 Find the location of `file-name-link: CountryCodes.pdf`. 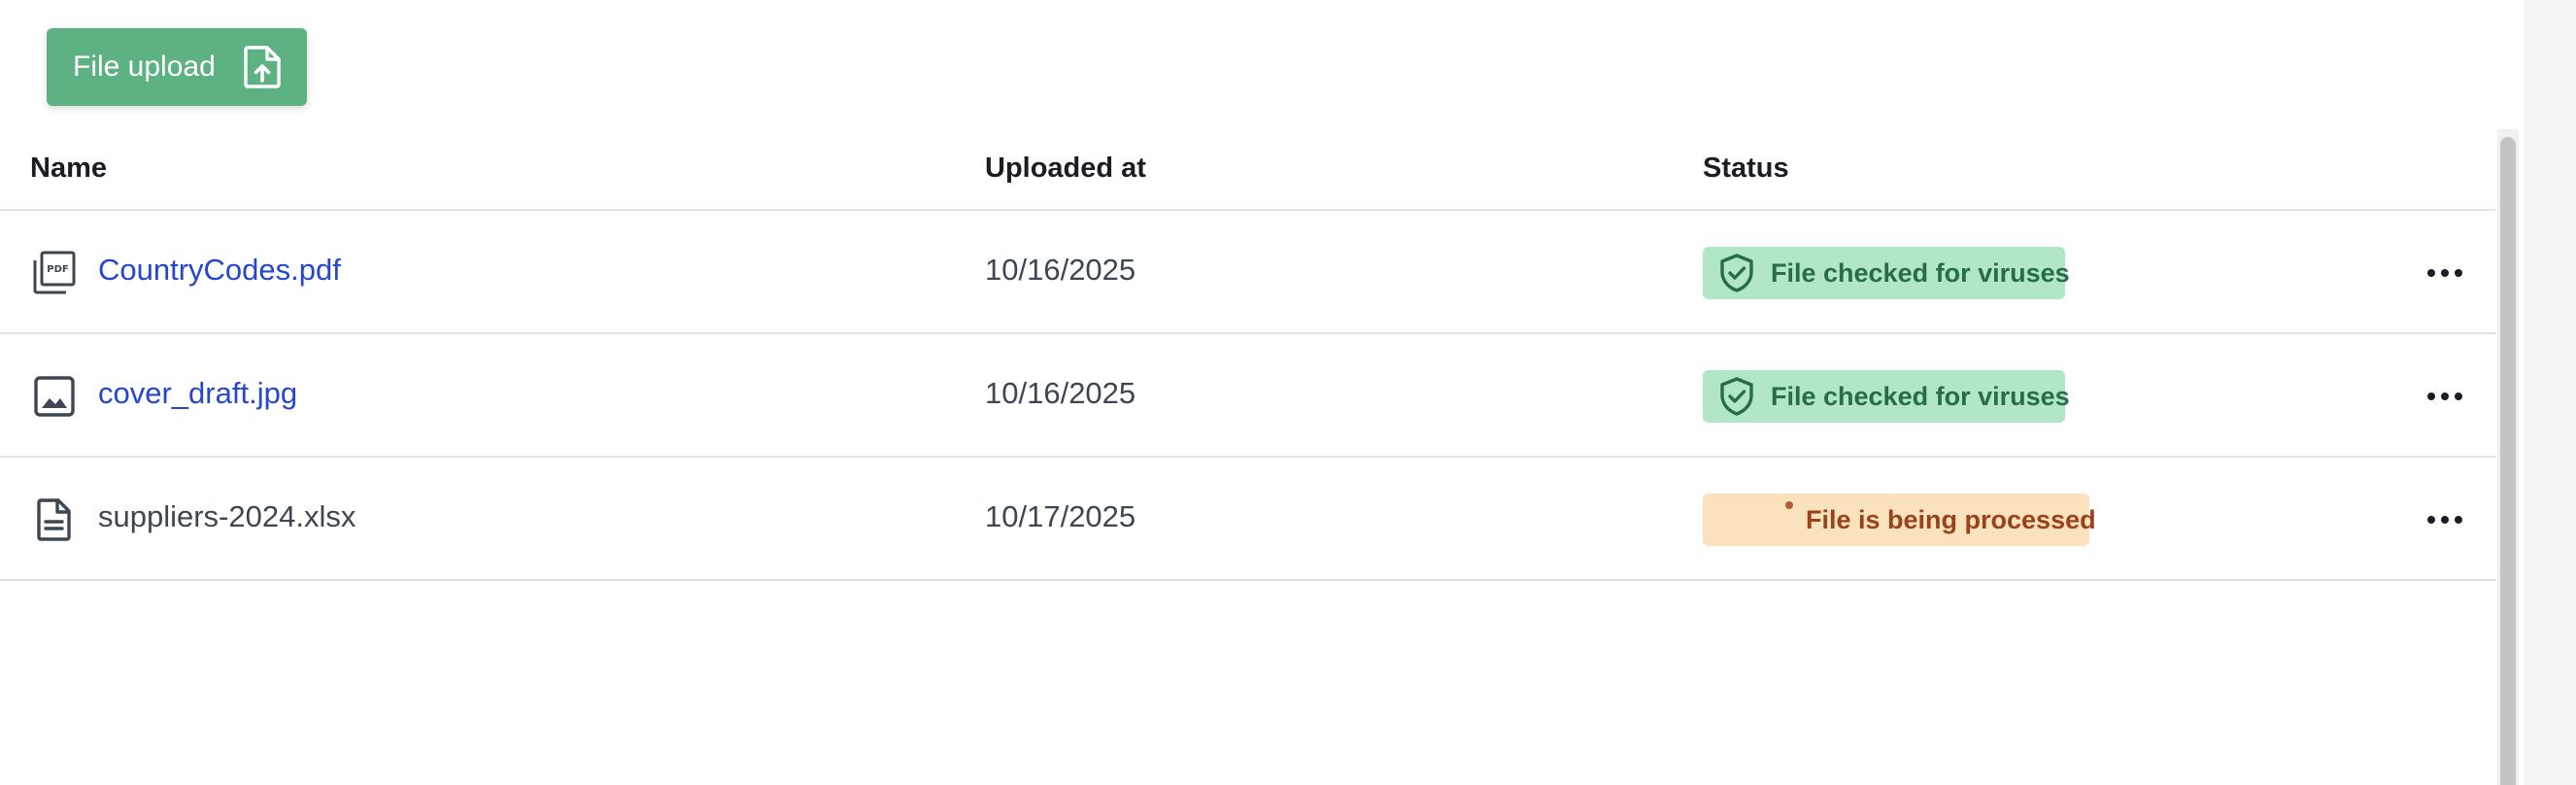

file-name-link: CountryCodes.pdf is located at coordinates (219, 270).